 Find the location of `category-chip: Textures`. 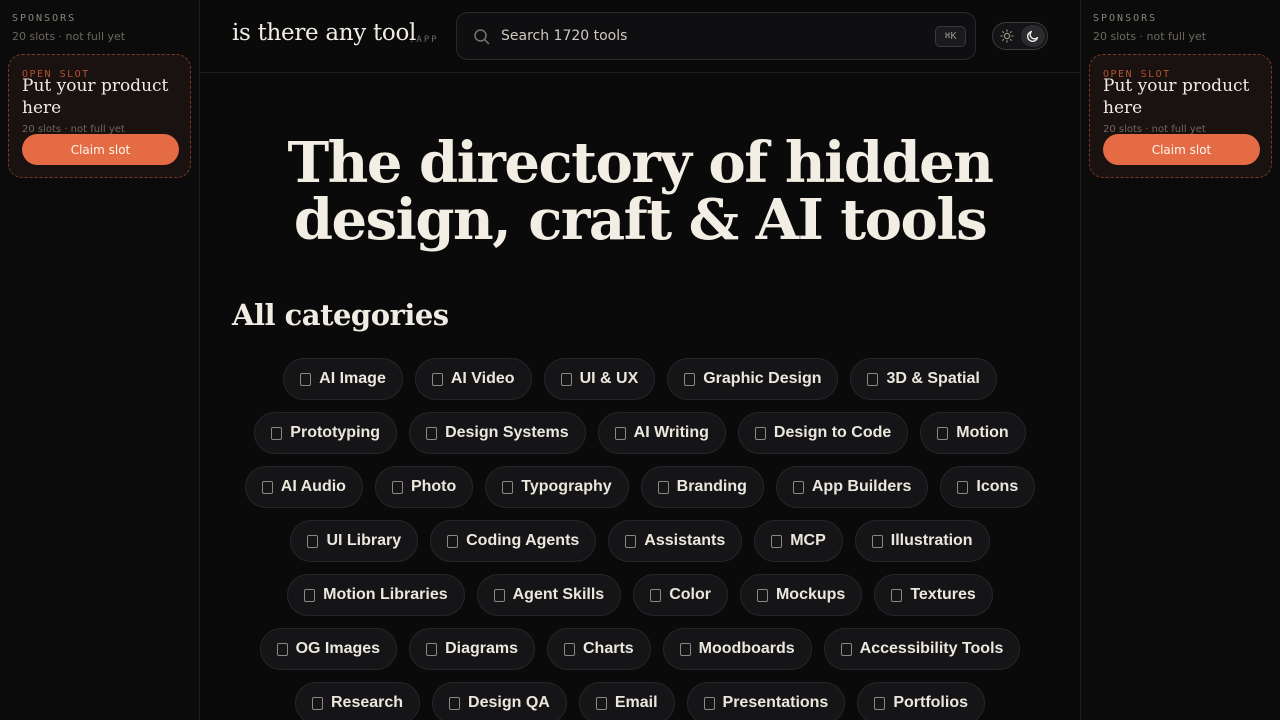

category-chip: Textures is located at coordinates (933, 595).